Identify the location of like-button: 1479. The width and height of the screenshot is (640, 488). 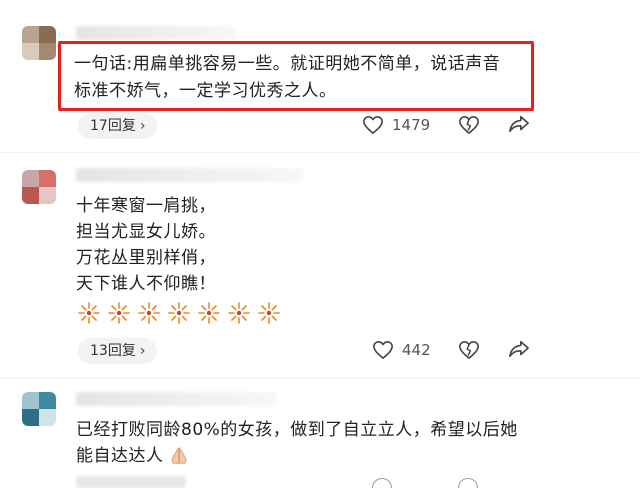
(396, 125).